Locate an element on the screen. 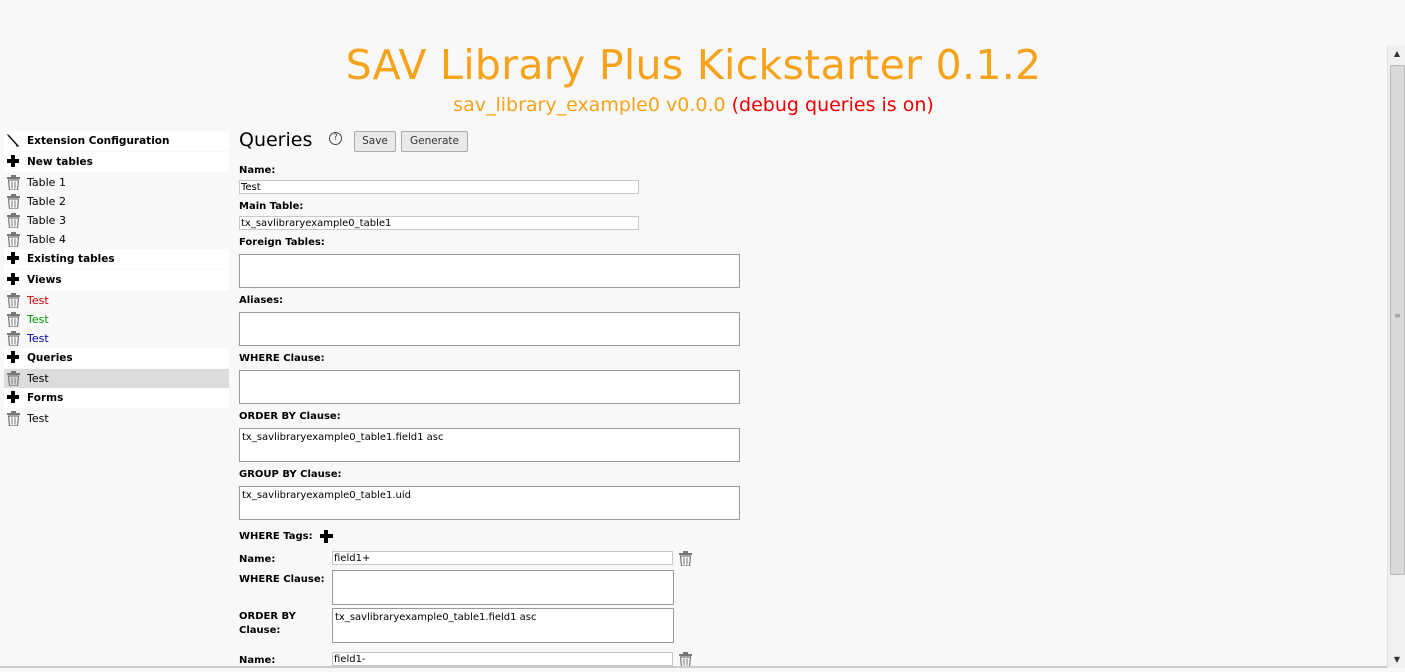 The image size is (1405, 672). sidebar-label: Queries is located at coordinates (50, 358).